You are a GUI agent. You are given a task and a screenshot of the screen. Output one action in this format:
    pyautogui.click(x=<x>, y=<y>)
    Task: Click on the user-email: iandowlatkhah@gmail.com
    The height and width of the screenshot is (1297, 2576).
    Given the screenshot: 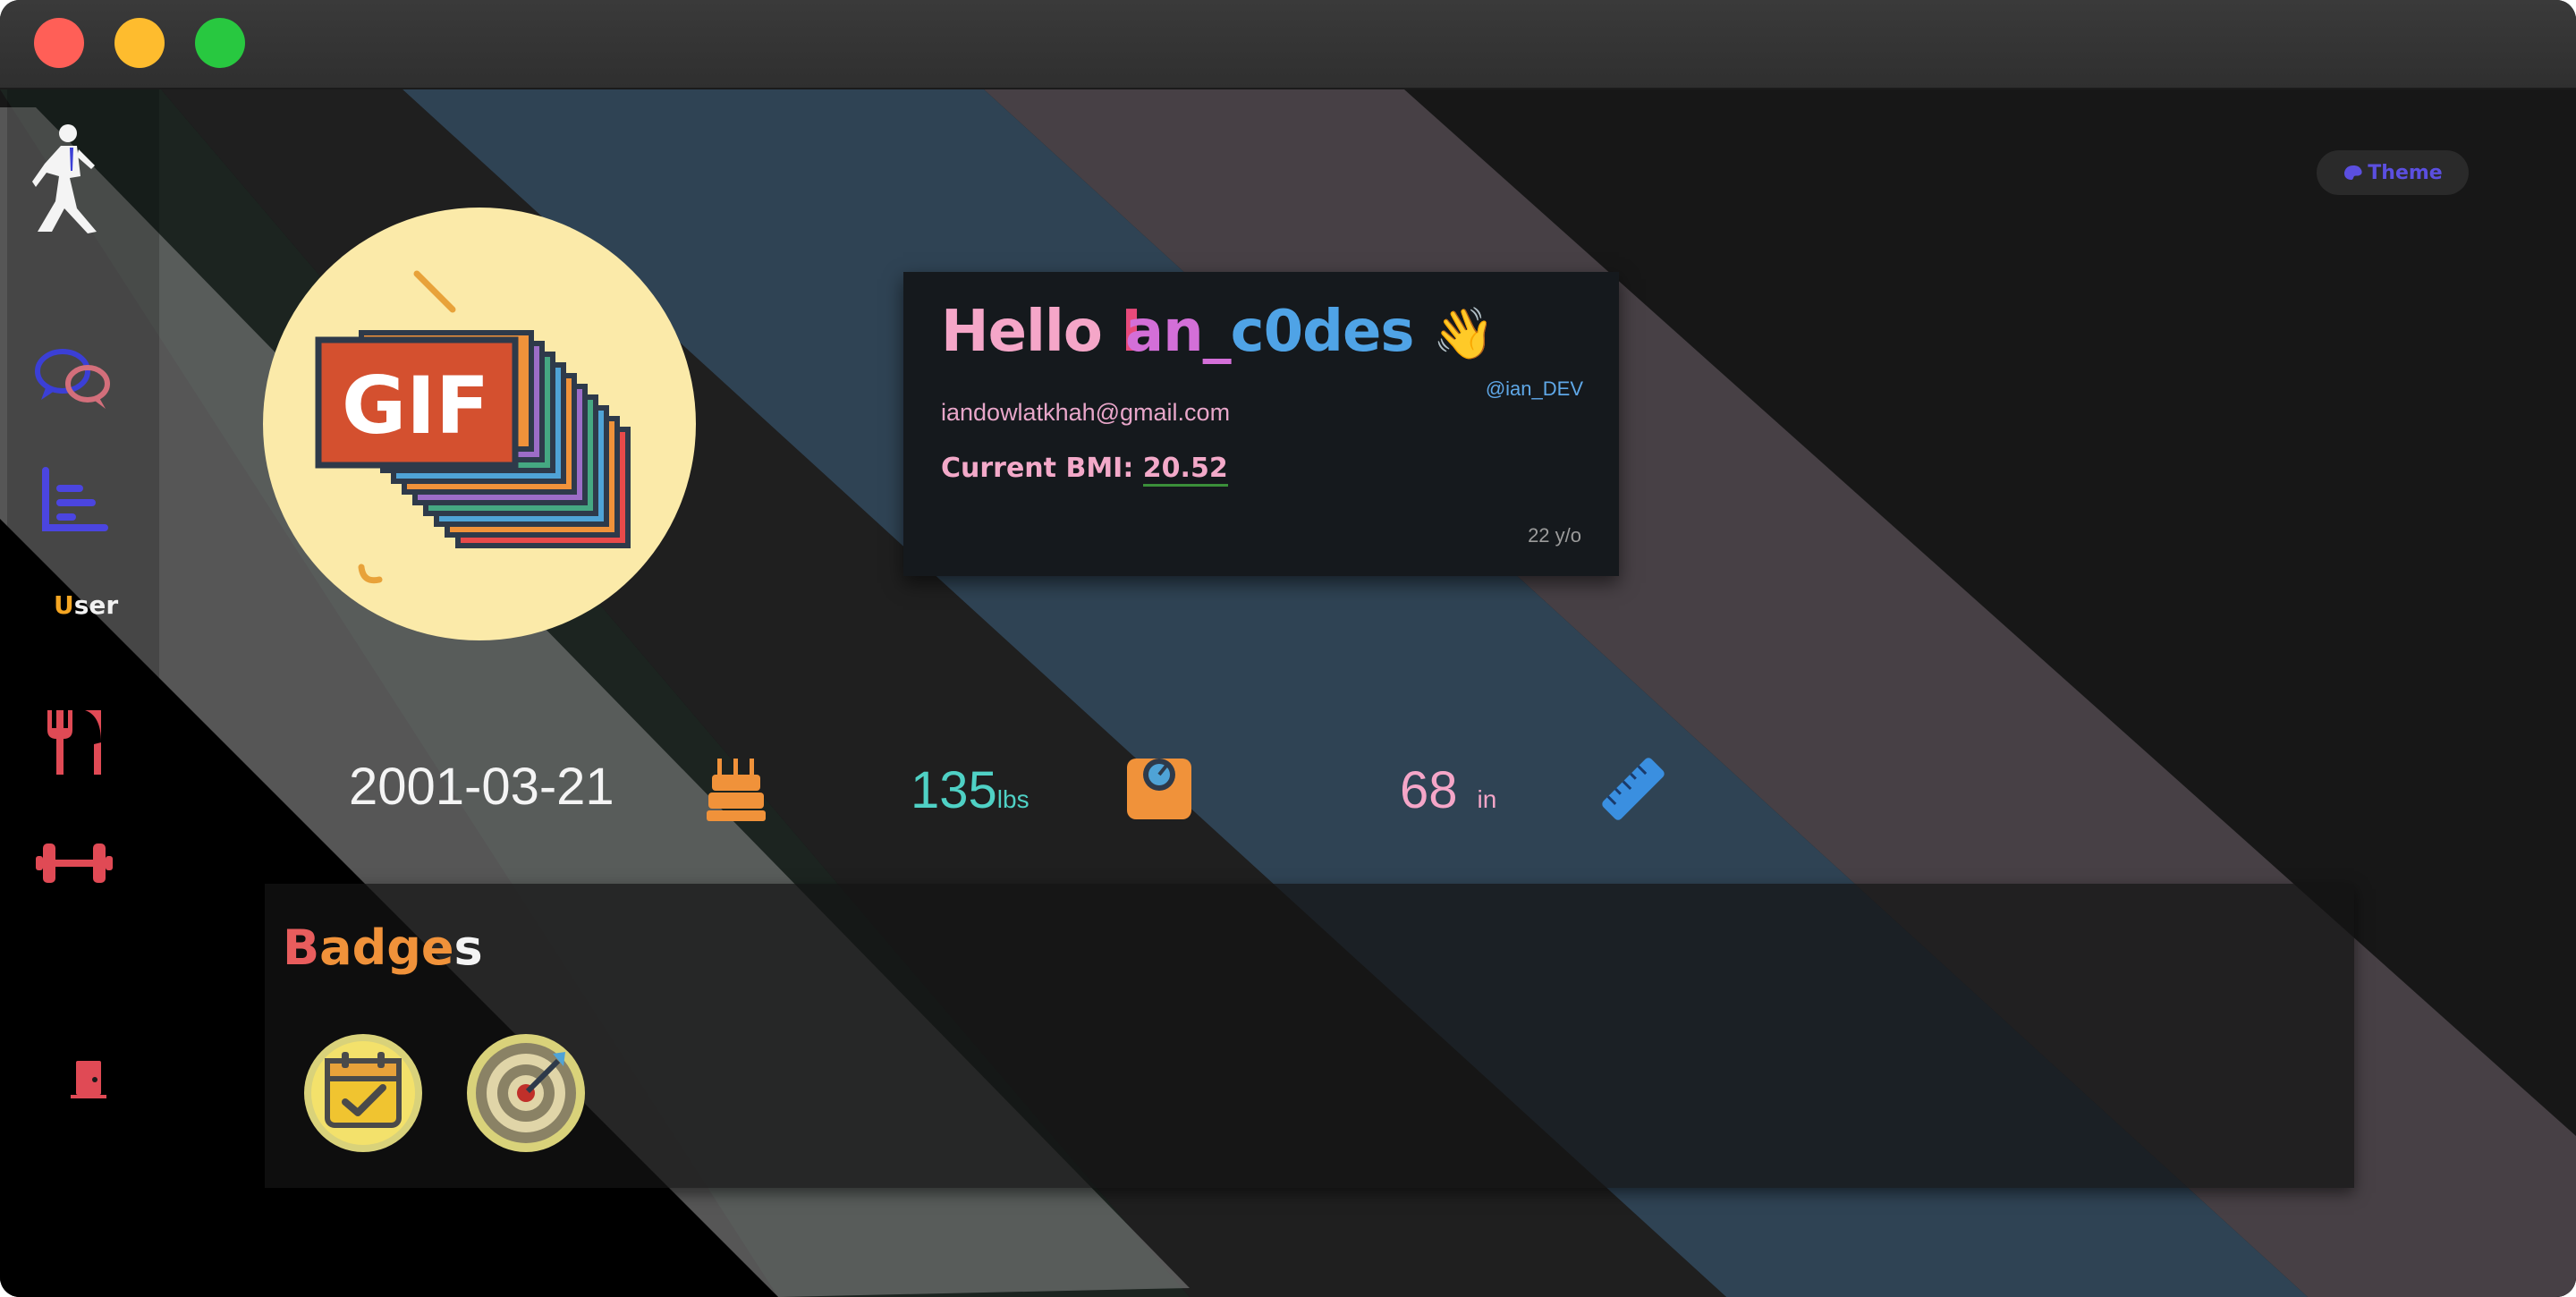 What is the action you would take?
    pyautogui.click(x=1086, y=412)
    